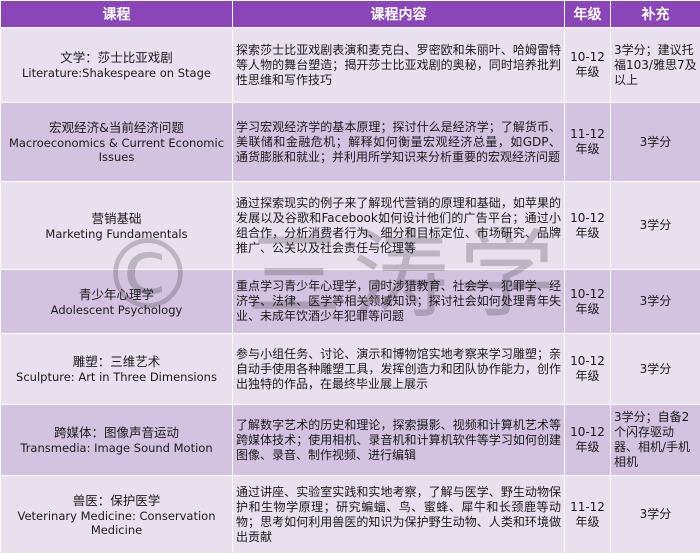 This screenshot has height=554, width=700. I want to click on course-name-zh: 营销基础, so click(116, 219).